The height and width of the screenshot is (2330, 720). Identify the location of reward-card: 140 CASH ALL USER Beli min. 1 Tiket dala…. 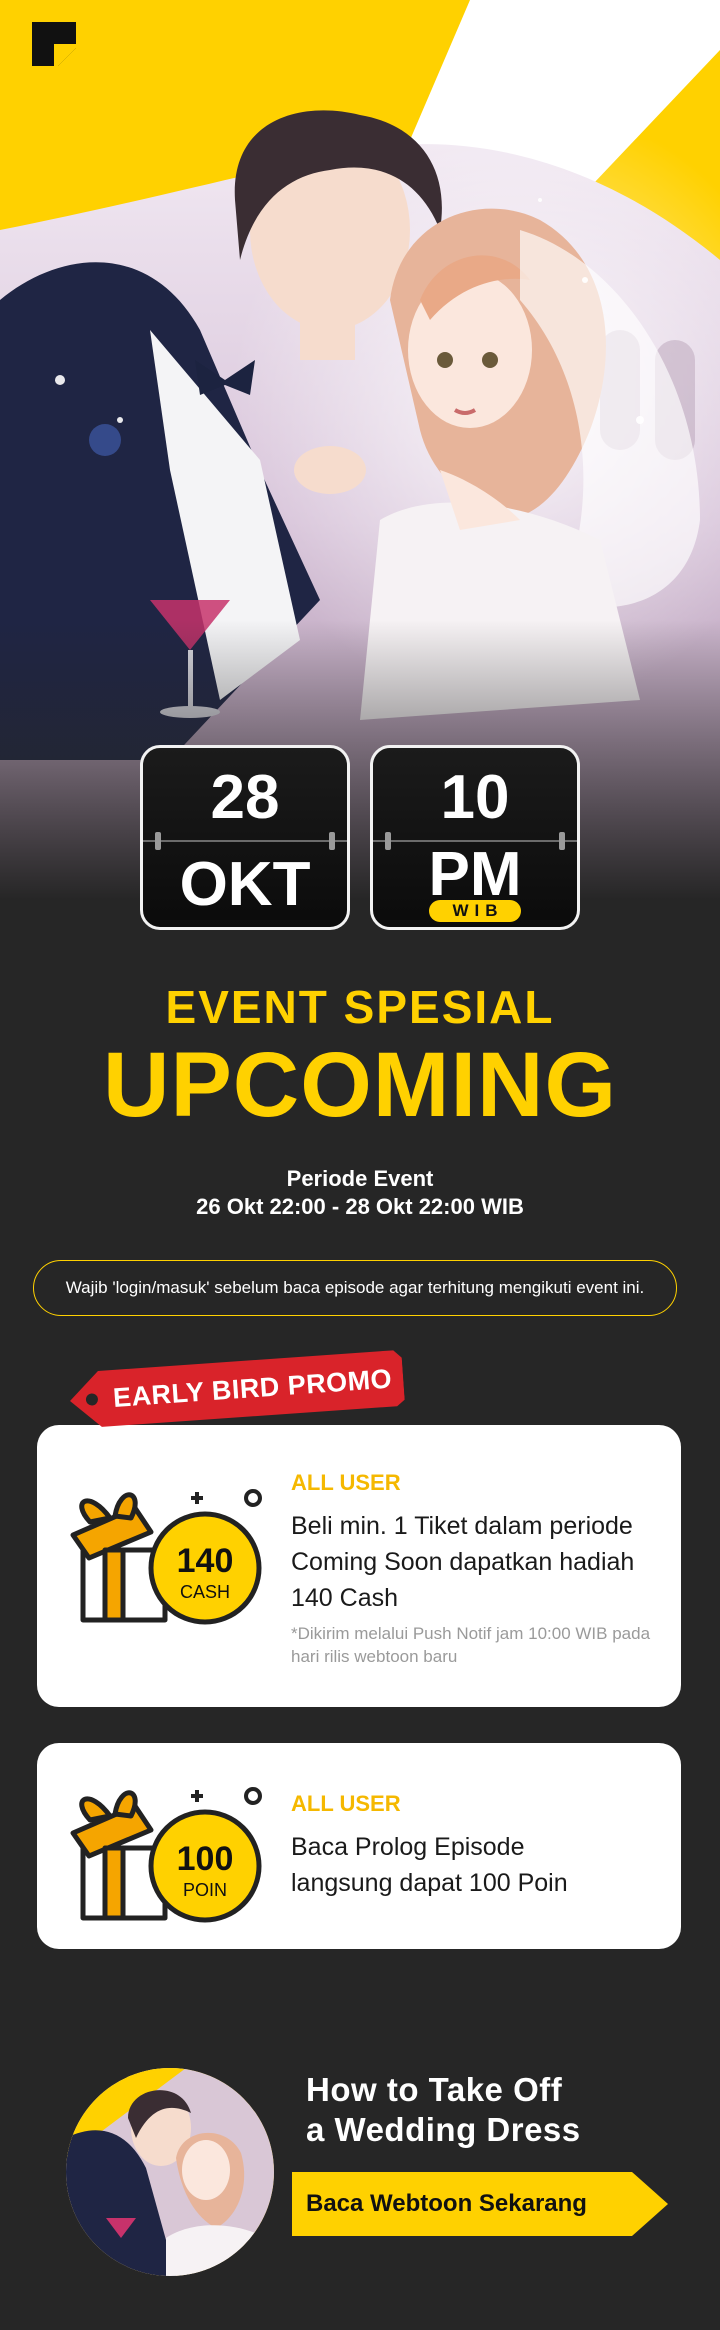
(359, 1566).